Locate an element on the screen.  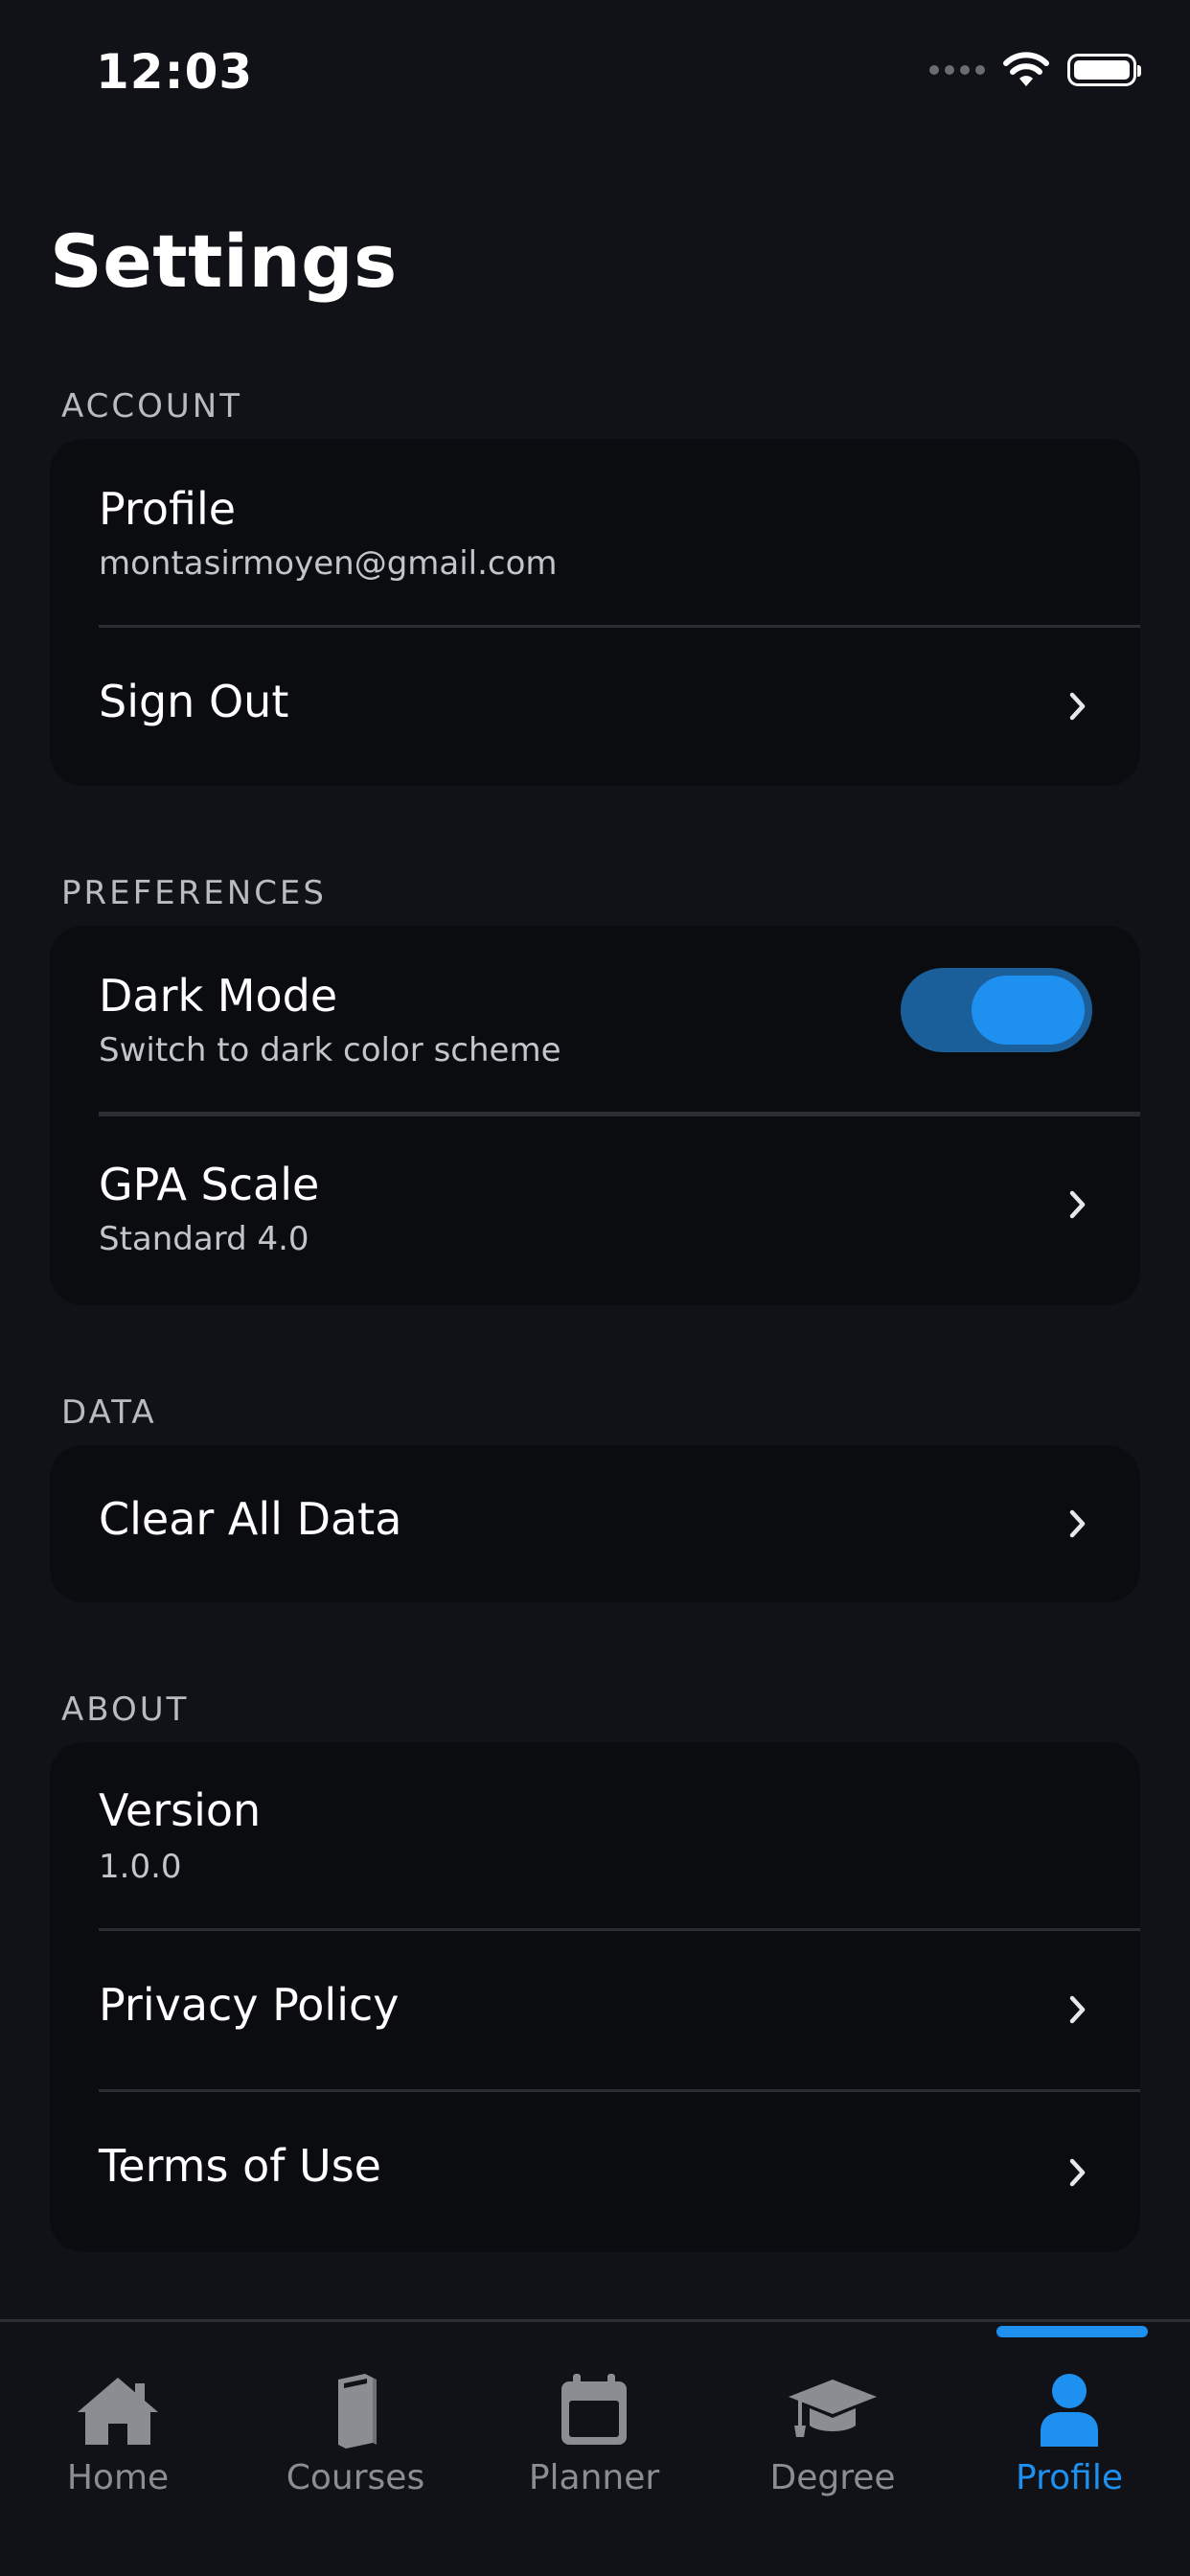
section-header-about: ABOUT is located at coordinates (125, 1709).